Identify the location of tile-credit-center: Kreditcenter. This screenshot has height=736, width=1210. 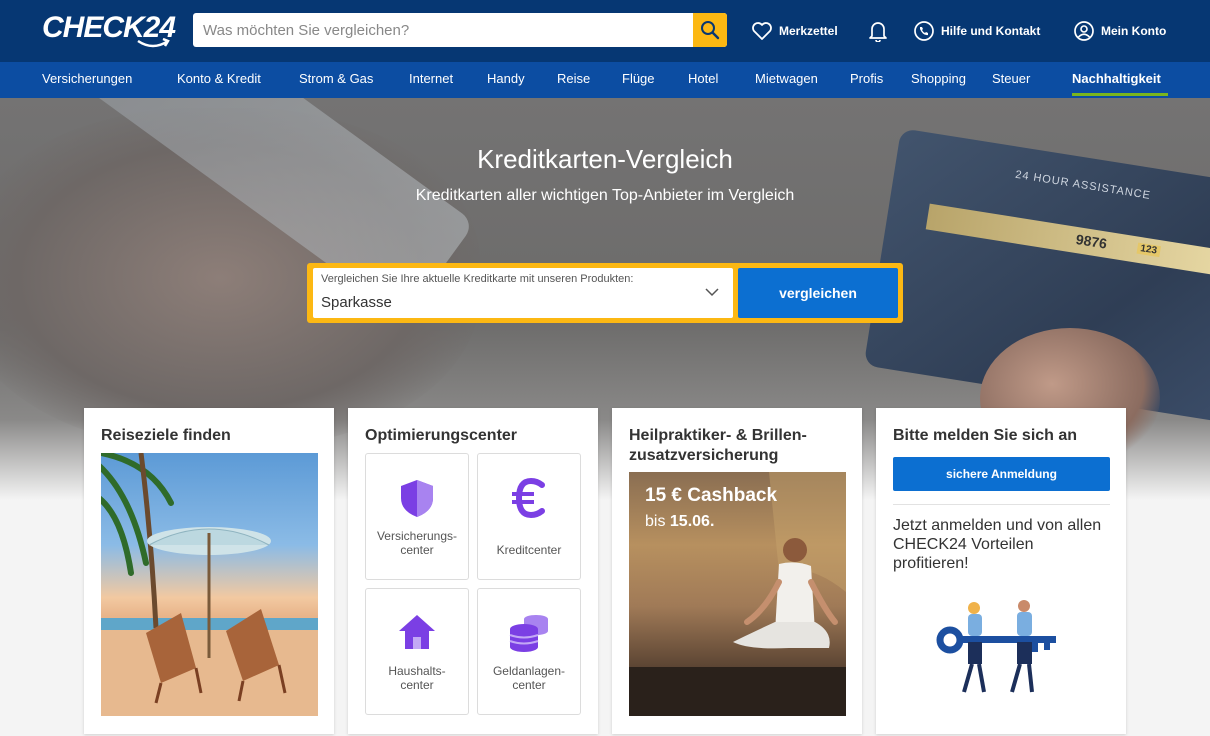
(529, 516).